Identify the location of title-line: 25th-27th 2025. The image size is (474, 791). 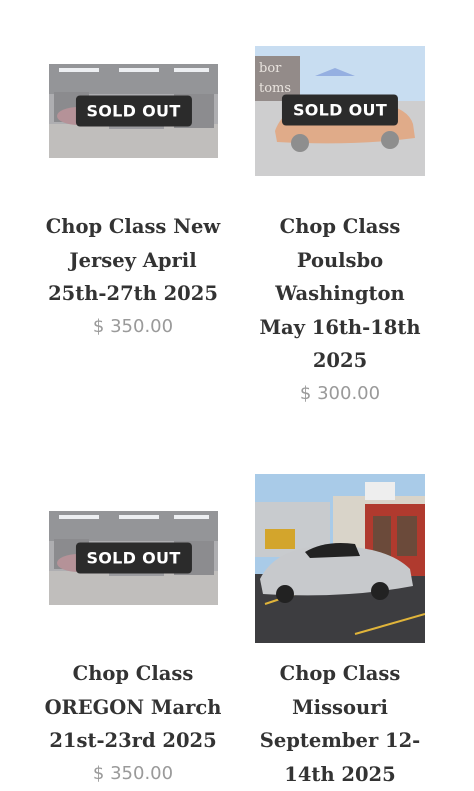
(133, 293).